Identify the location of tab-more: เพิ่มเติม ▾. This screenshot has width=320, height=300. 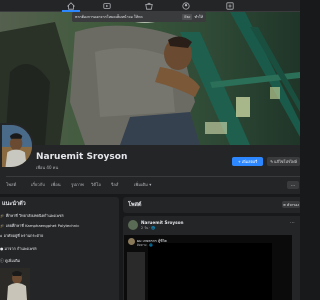
(142, 184).